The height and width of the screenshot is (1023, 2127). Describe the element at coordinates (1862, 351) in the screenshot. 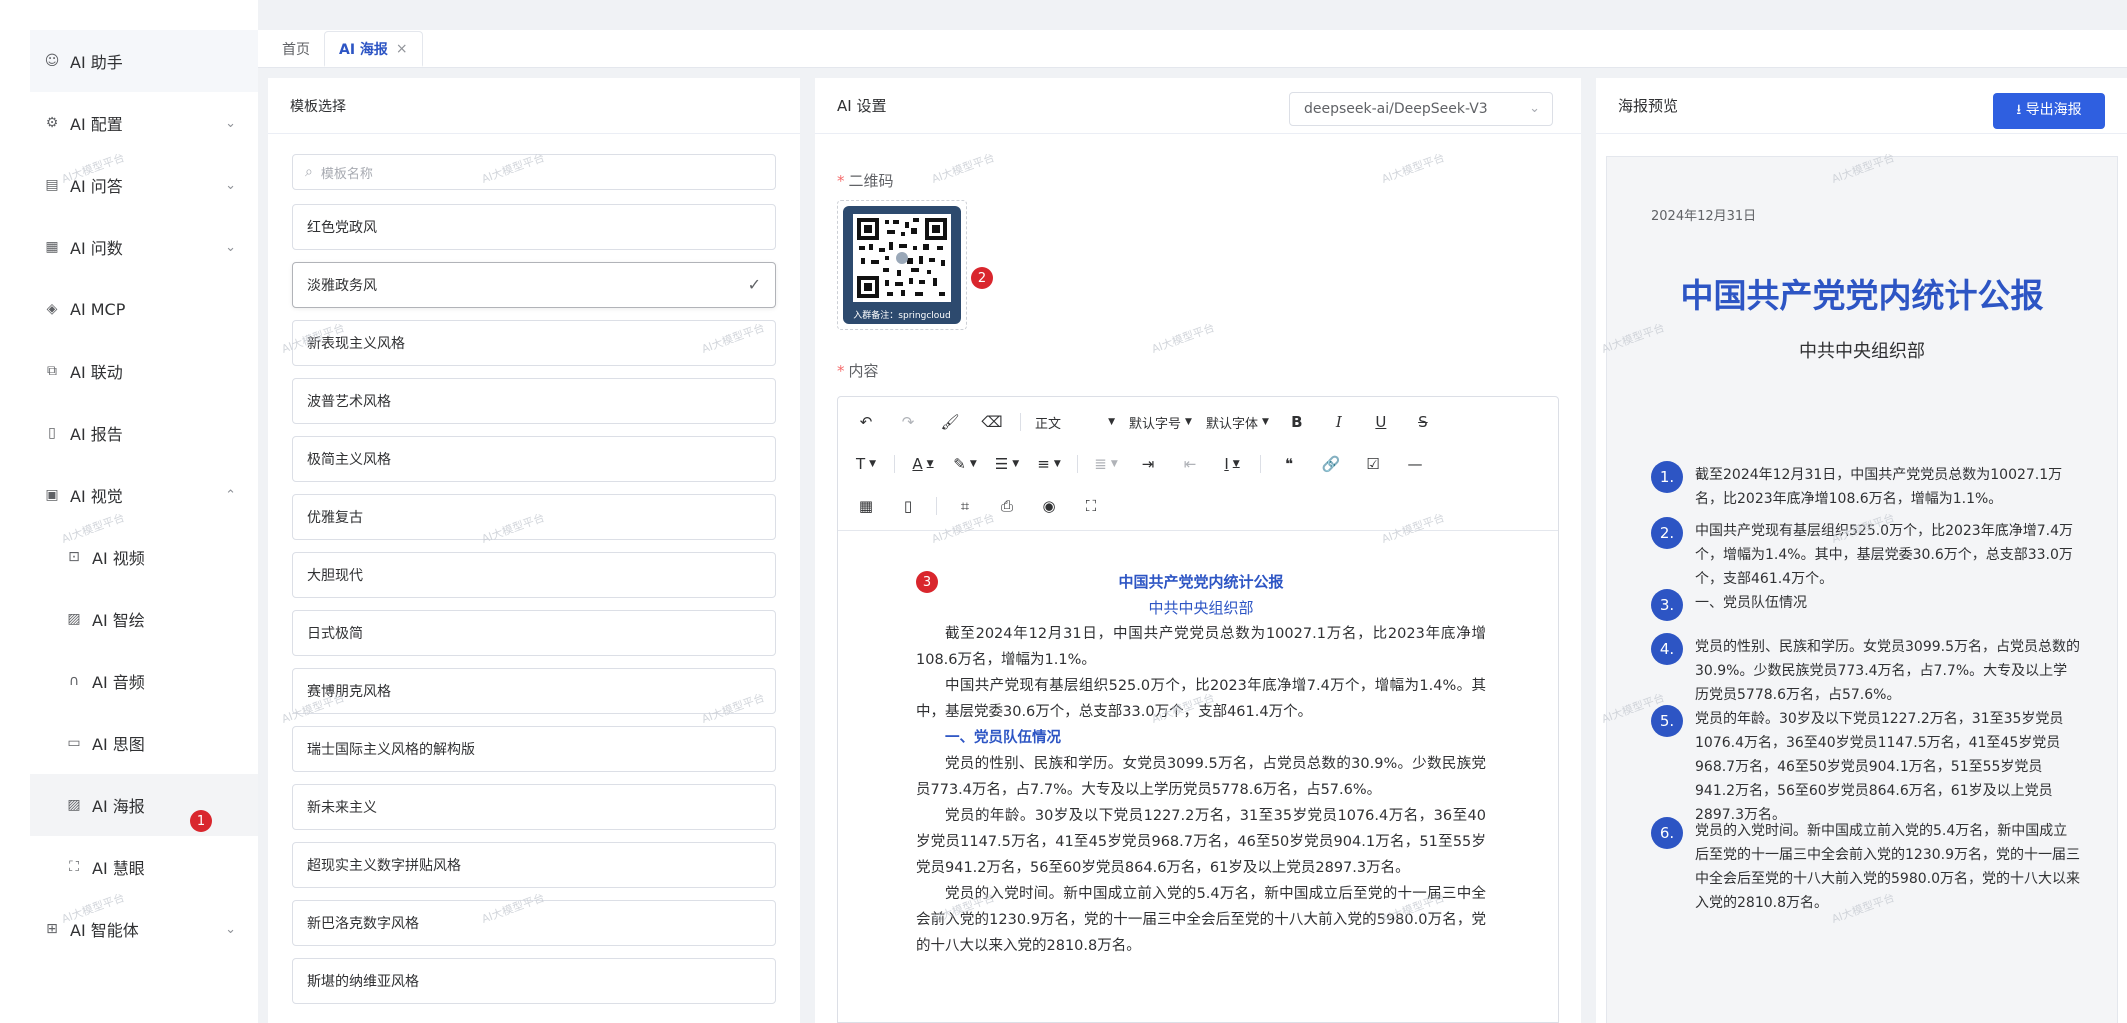

I see `poster-subtitle: 中共中央组织部` at that location.